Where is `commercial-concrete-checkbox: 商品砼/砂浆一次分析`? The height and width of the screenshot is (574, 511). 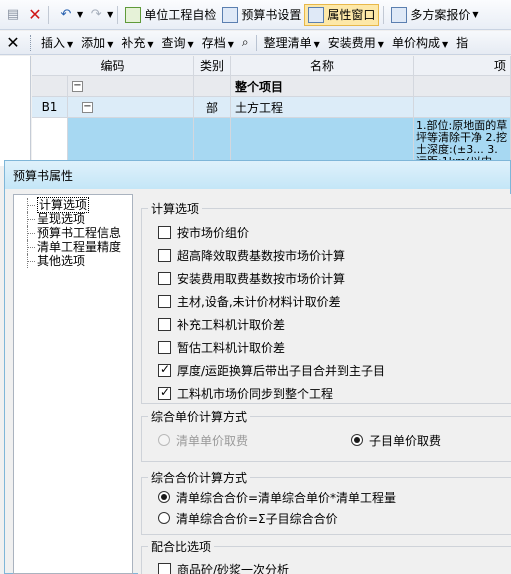
commercial-concrete-checkbox: 商品砼/砂浆一次分析 is located at coordinates (223, 567).